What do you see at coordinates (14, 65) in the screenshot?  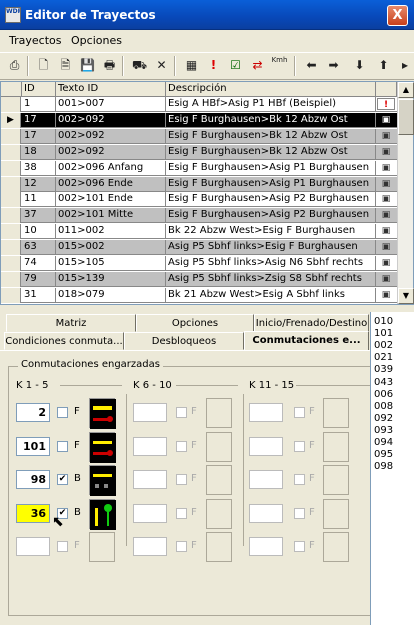 I see `print-preview-icon: ⎙` at bounding box center [14, 65].